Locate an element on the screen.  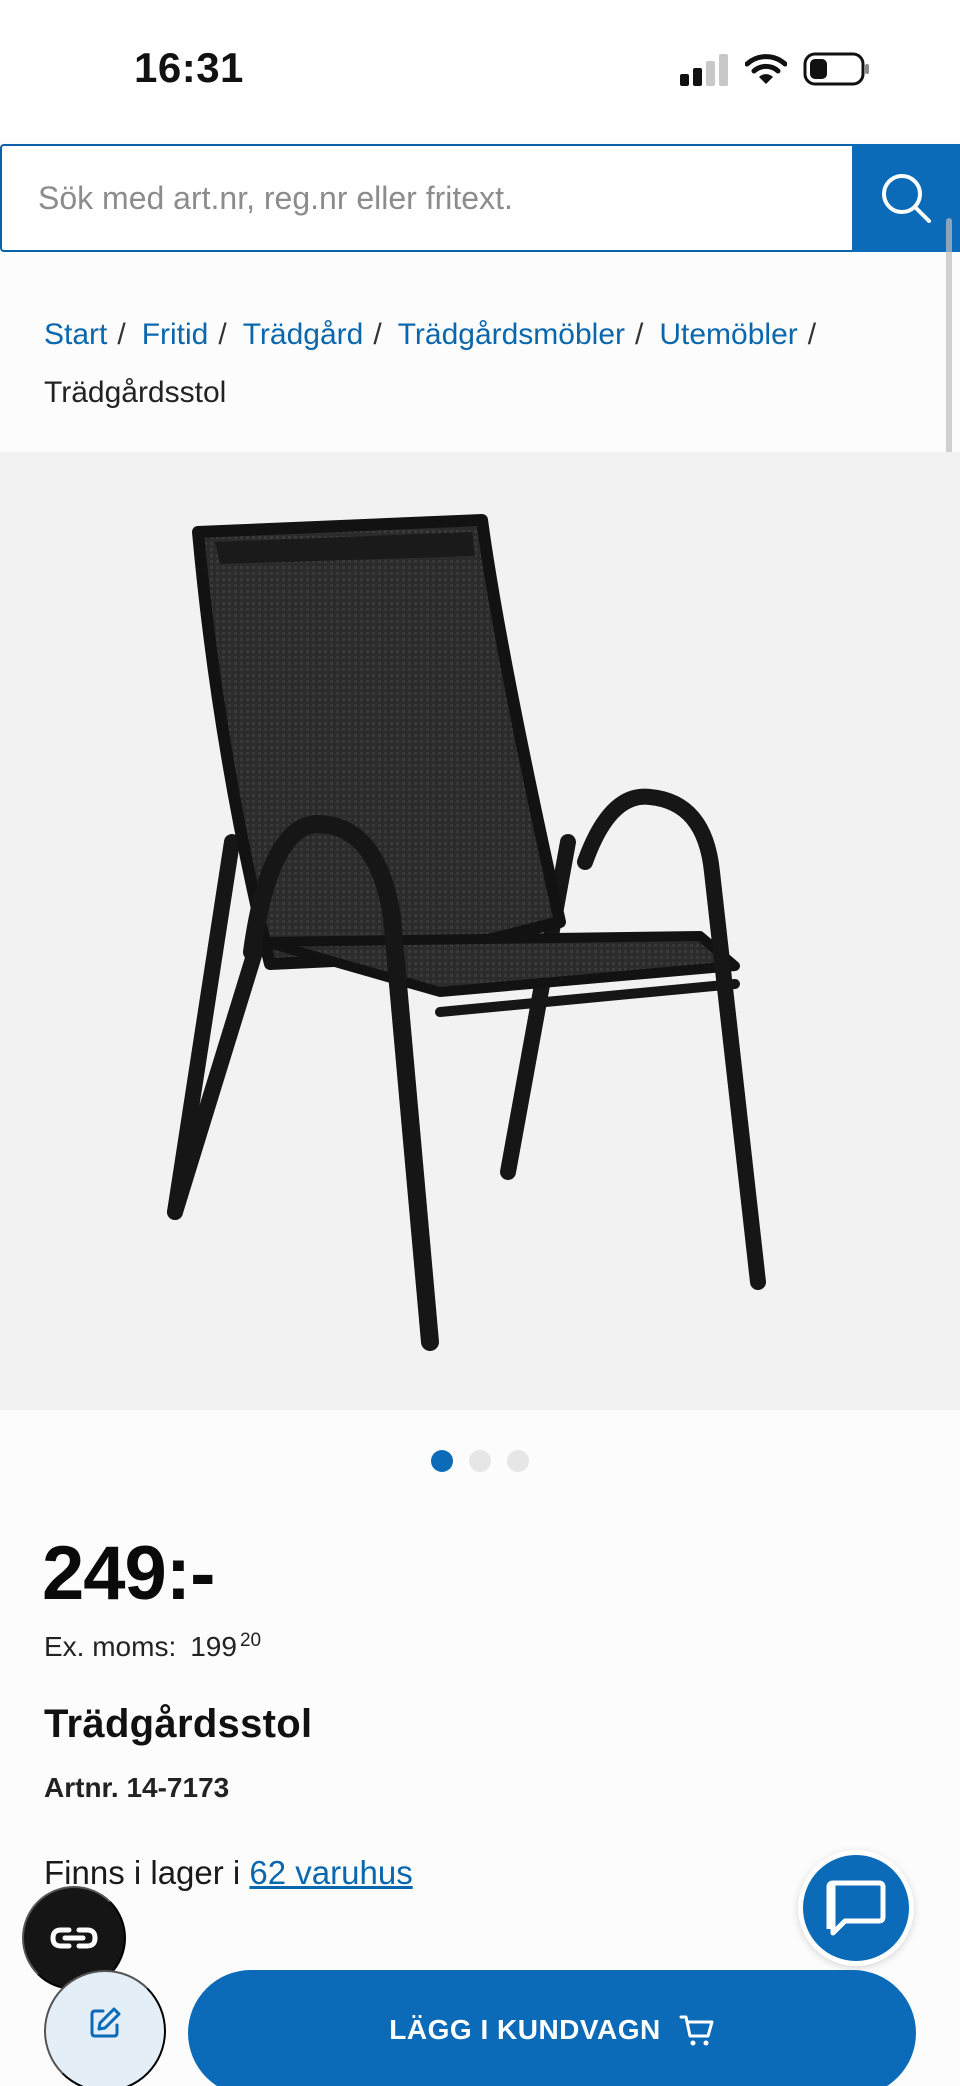
search-button is located at coordinates (906, 198).